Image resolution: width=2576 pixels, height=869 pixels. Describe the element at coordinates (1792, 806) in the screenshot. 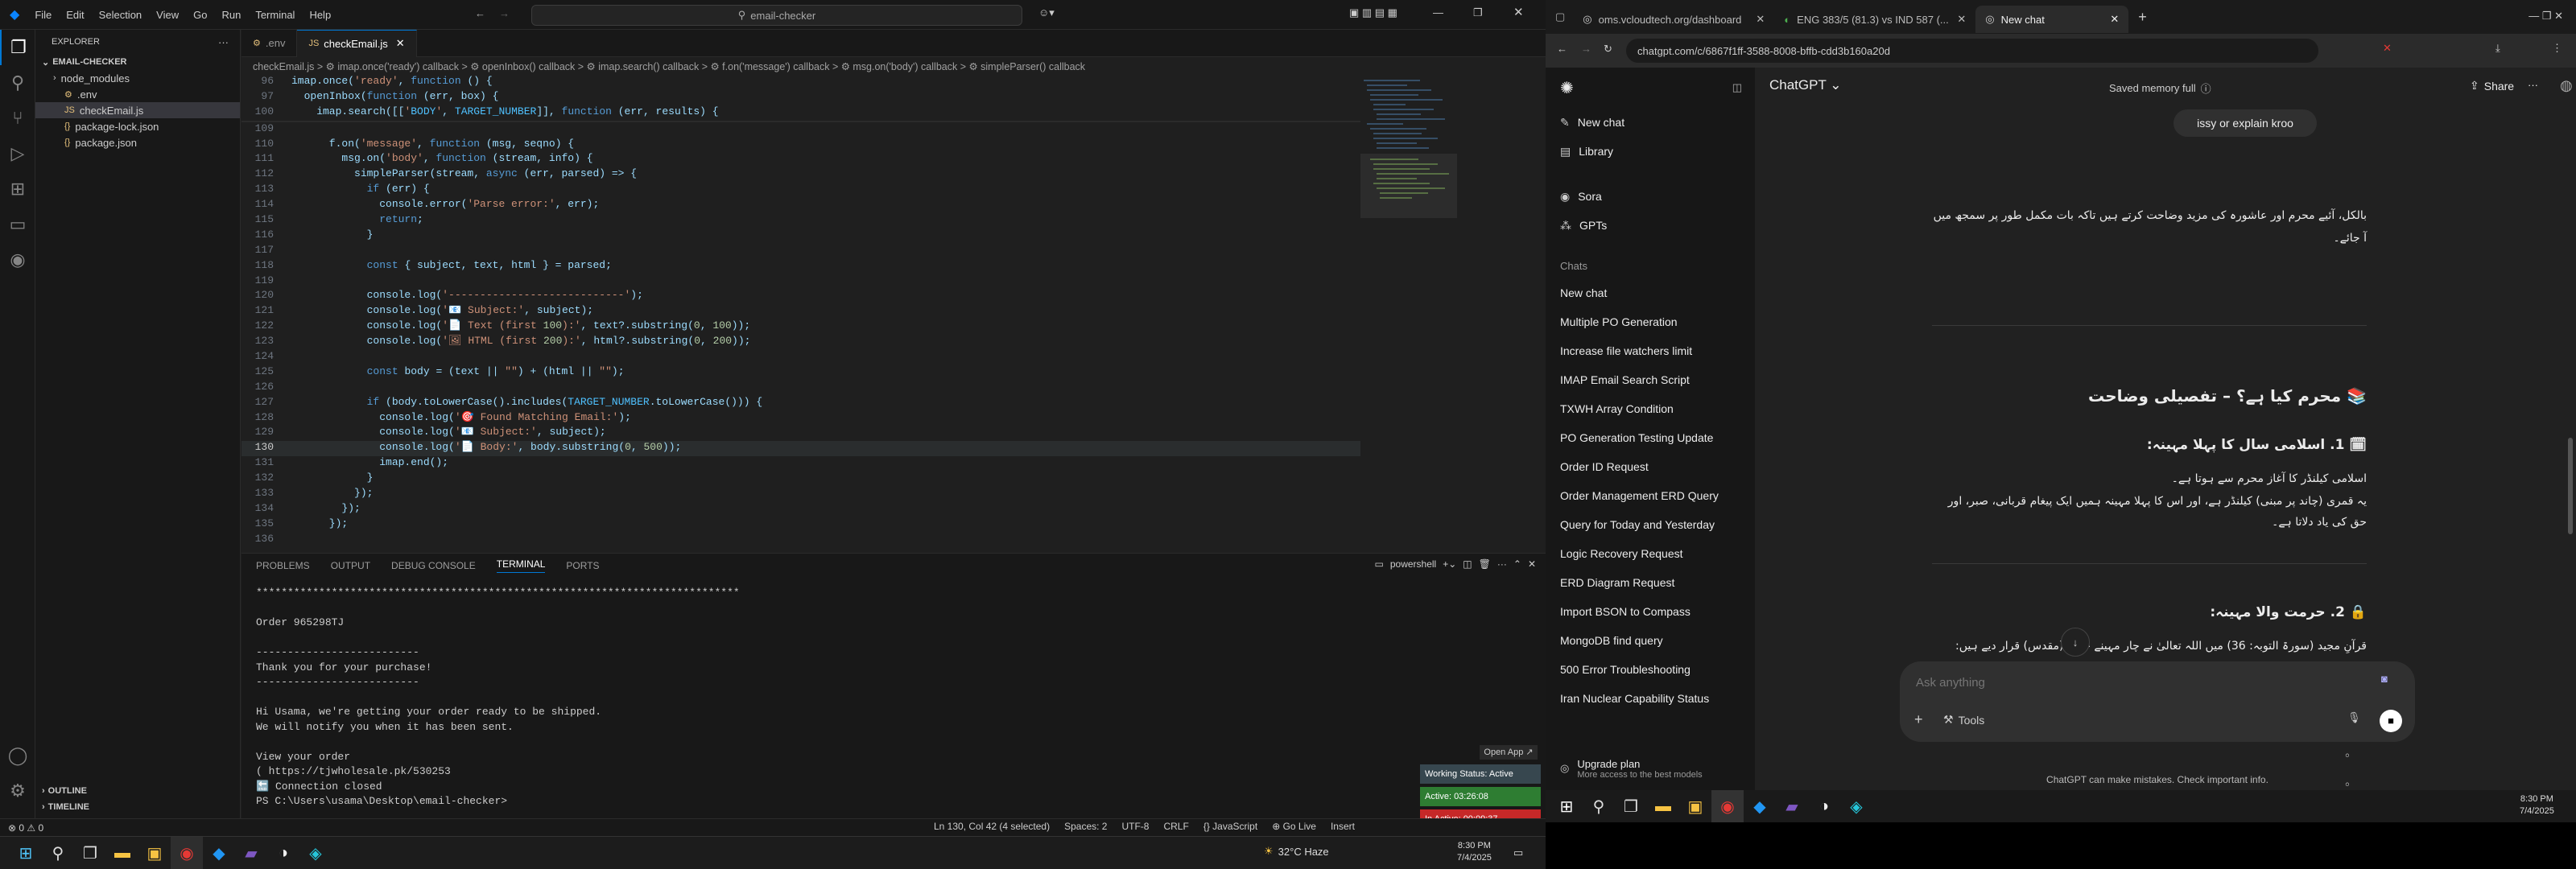

I see `app-icon: ▰` at that location.